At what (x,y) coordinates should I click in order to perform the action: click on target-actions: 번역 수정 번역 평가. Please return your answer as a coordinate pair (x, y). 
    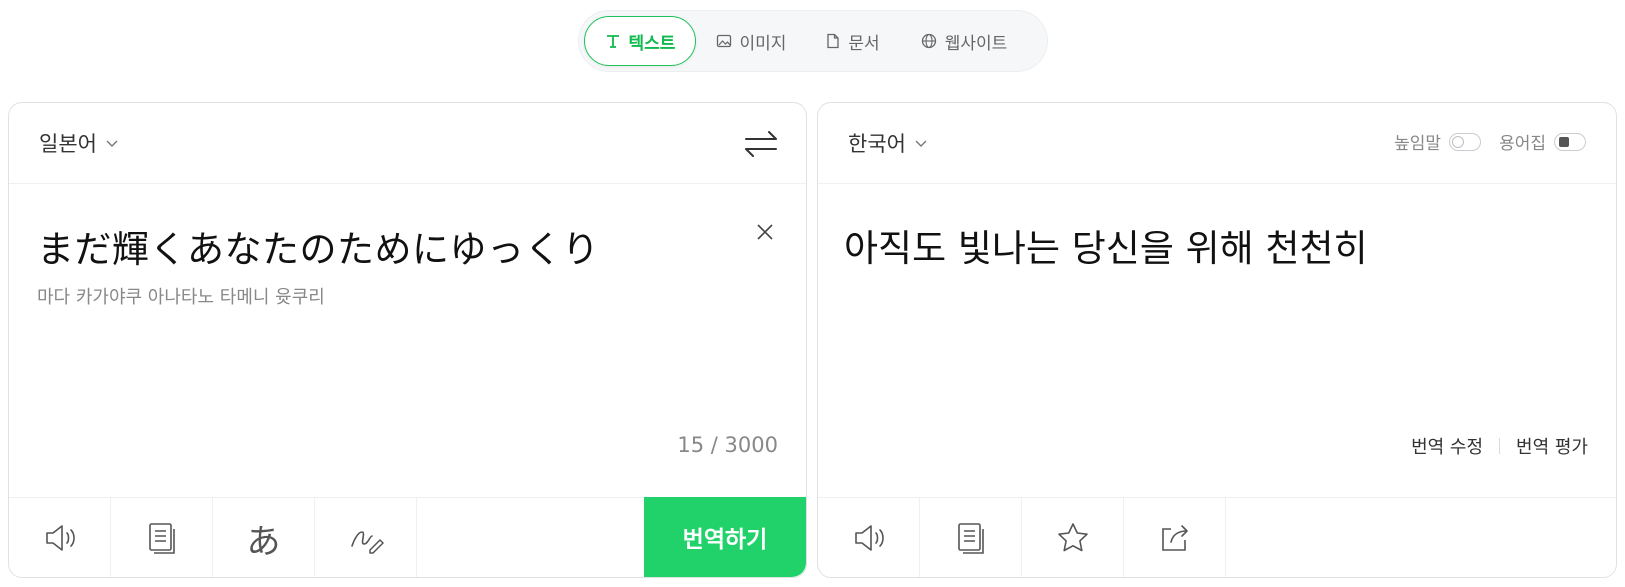
    Looking at the image, I should click on (1499, 446).